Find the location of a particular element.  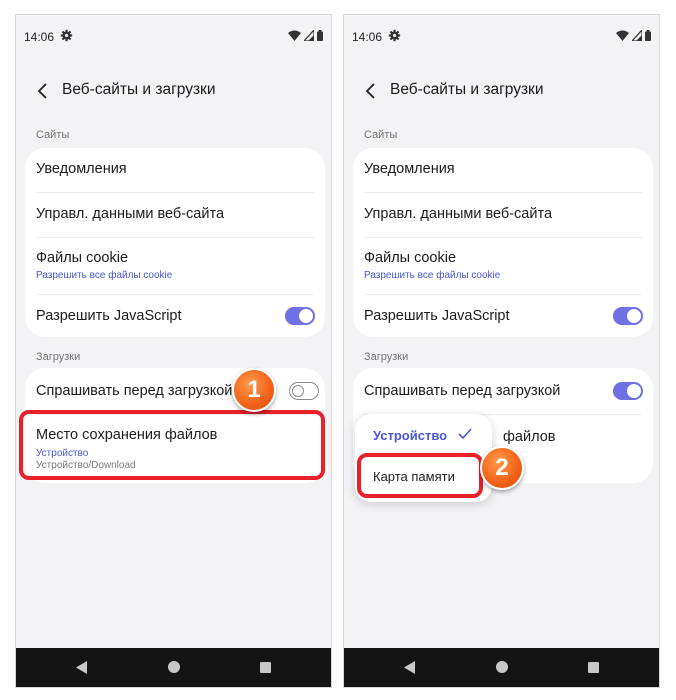

download-location-title-partial: файлов is located at coordinates (529, 437).